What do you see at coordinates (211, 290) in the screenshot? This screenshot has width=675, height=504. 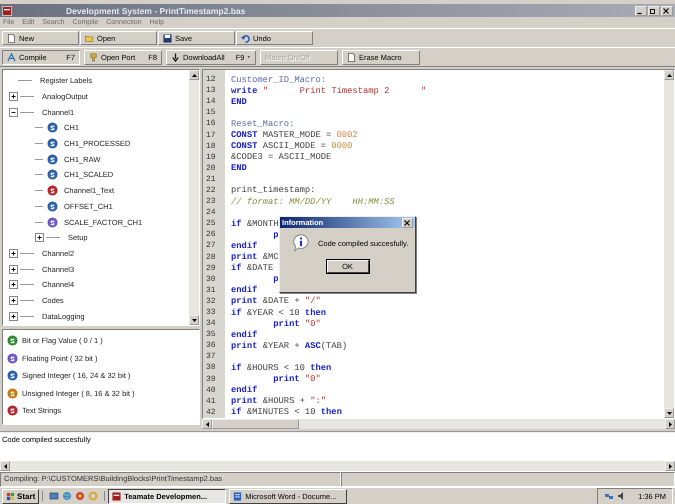 I see `line-number: 31` at bounding box center [211, 290].